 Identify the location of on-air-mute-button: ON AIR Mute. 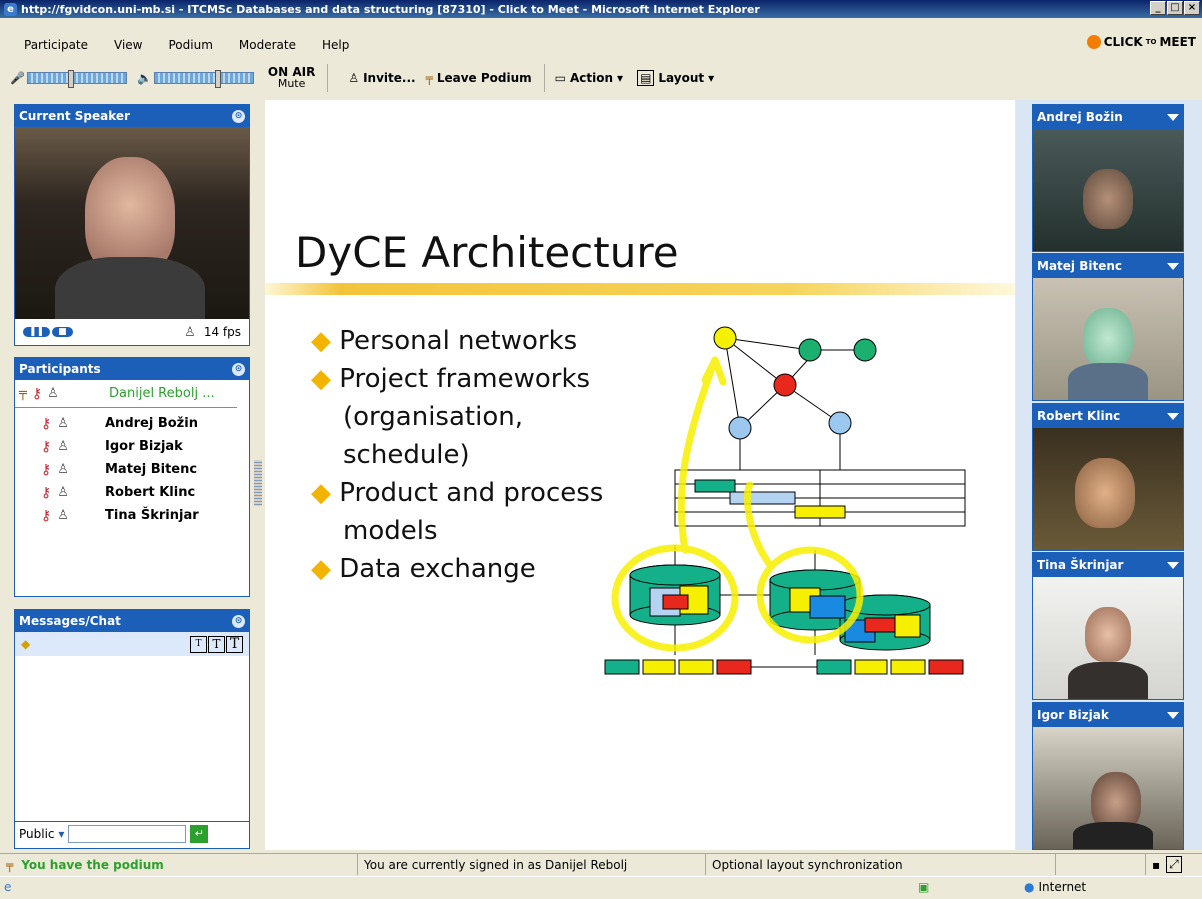
(291, 78).